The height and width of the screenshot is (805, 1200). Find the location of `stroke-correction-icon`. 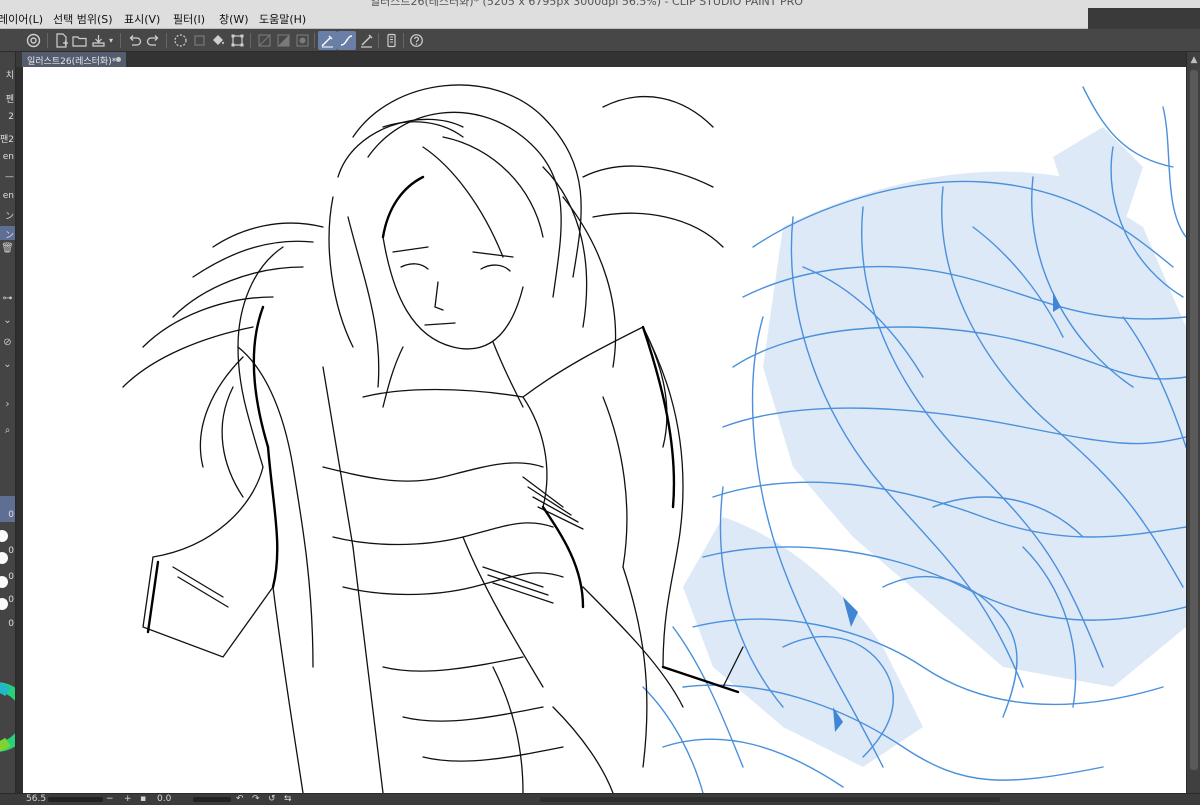

stroke-correction-icon is located at coordinates (346, 40).